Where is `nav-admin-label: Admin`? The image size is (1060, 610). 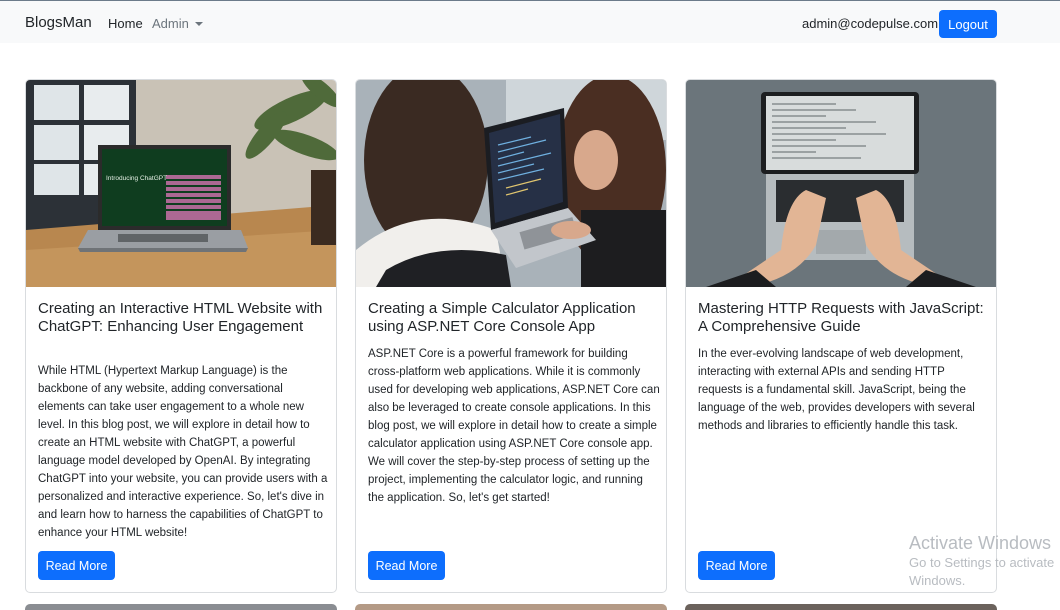
nav-admin-label: Admin is located at coordinates (170, 23).